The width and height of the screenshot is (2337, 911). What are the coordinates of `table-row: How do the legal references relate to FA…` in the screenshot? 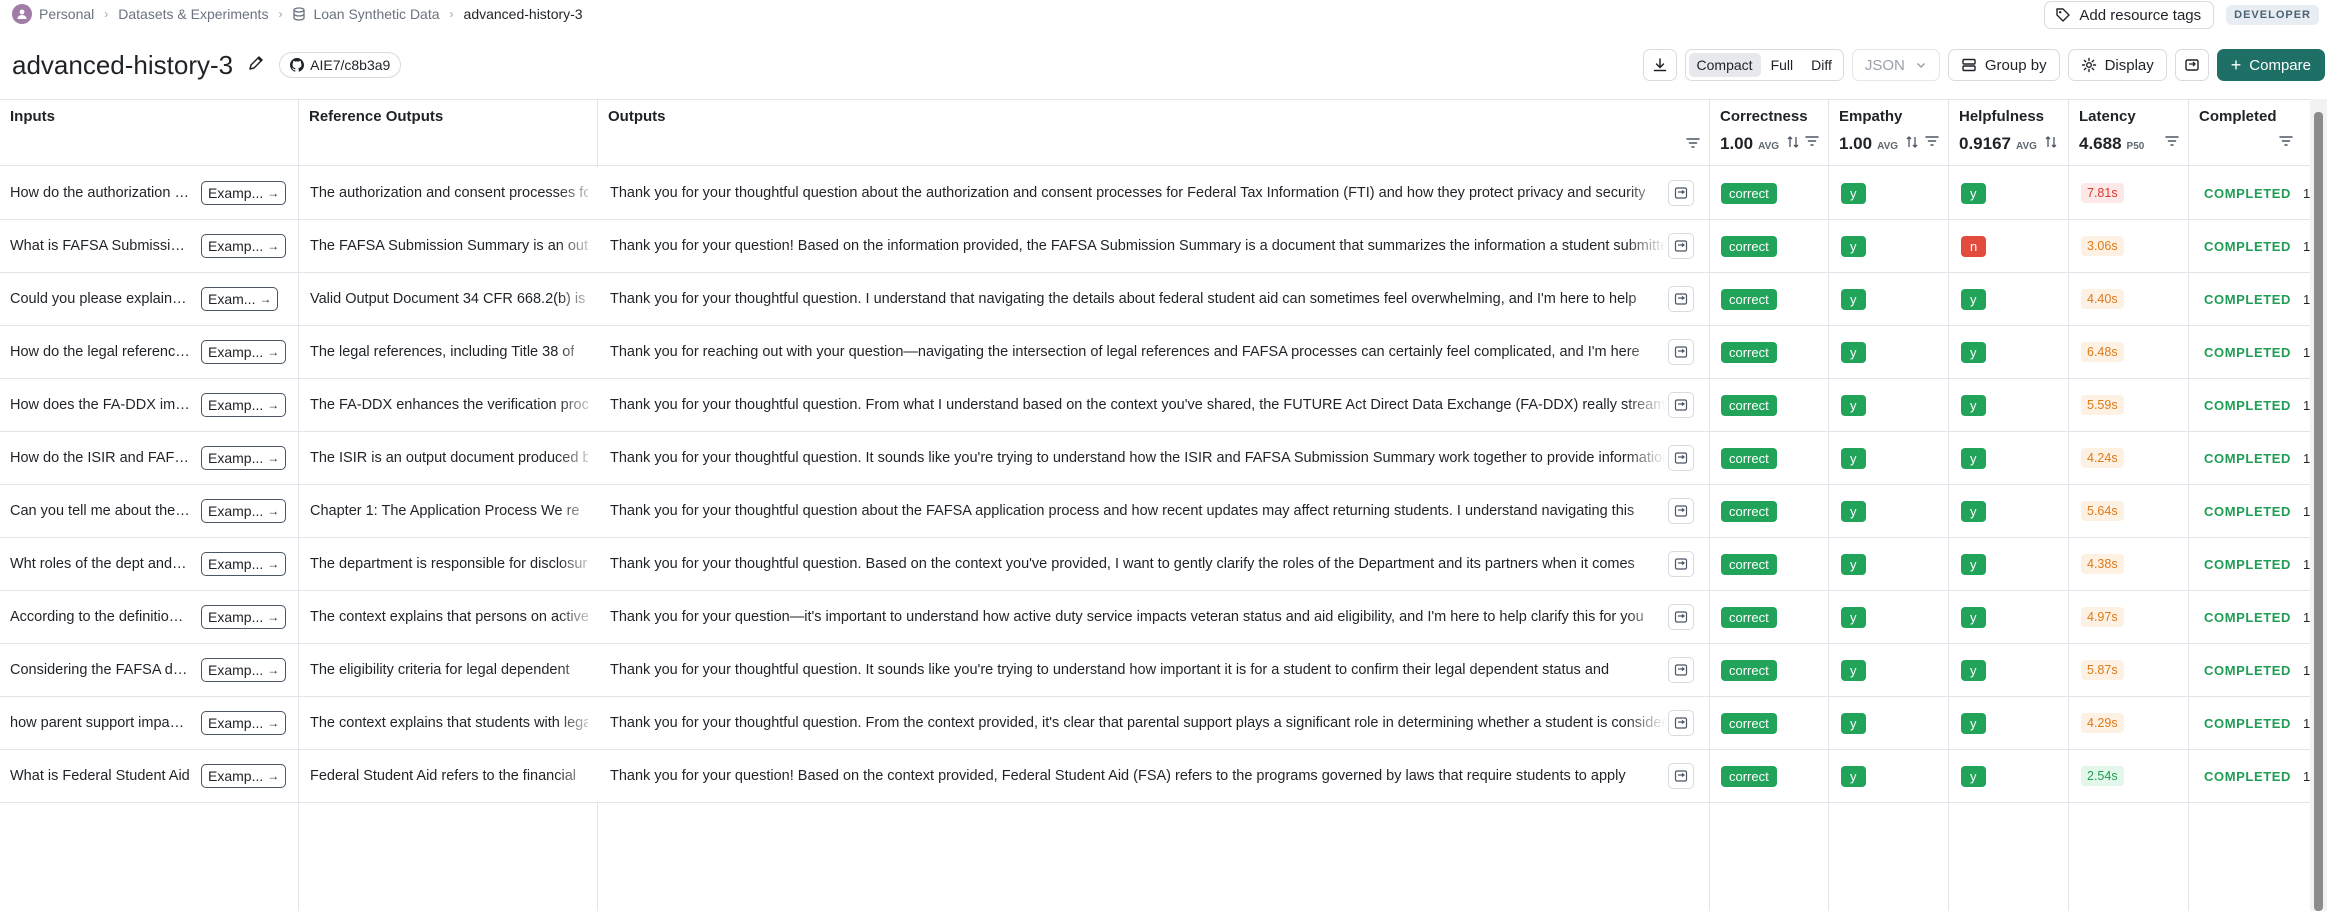 It's located at (1157, 352).